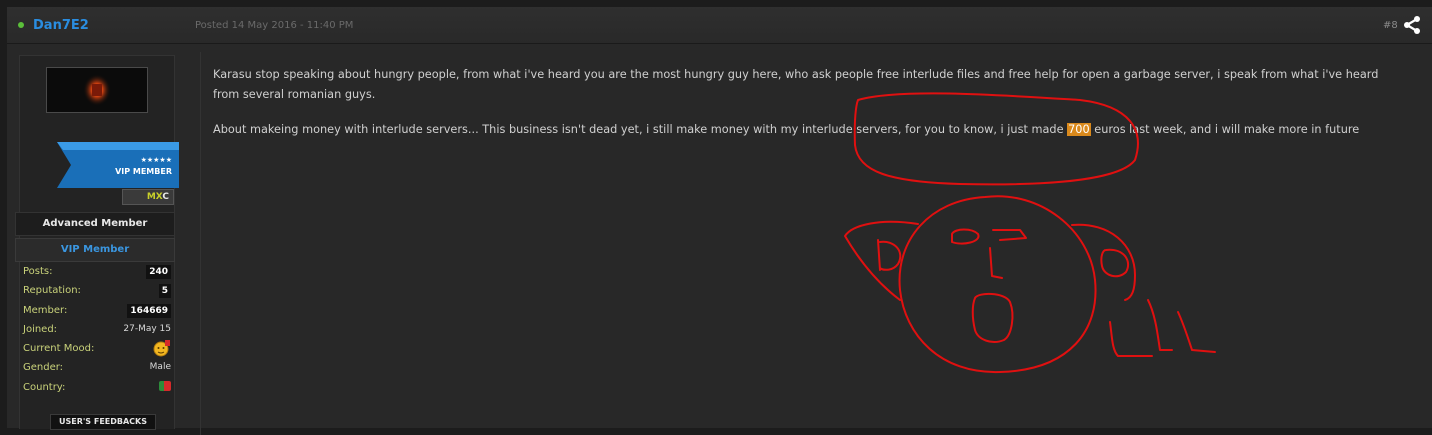 The image size is (1432, 435). I want to click on gender-label: Gender:, so click(43, 368).